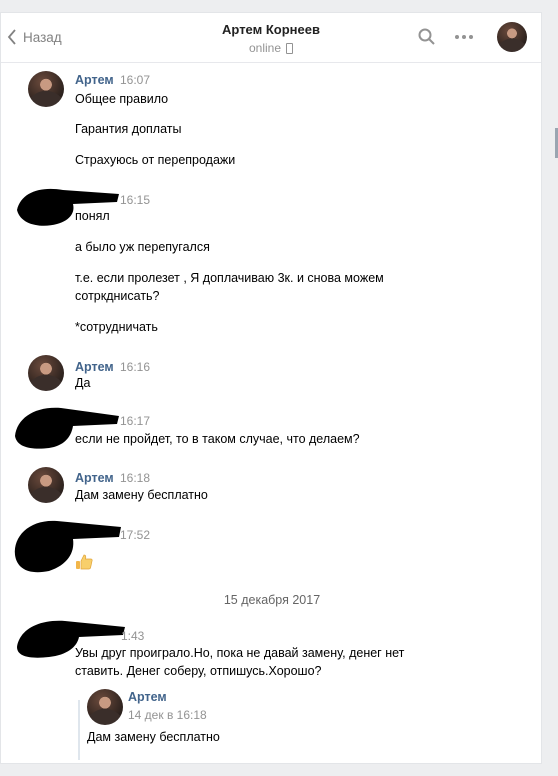  Describe the element at coordinates (167, 715) in the screenshot. I see `forwarded-date: 14 дек в 16:18` at that location.